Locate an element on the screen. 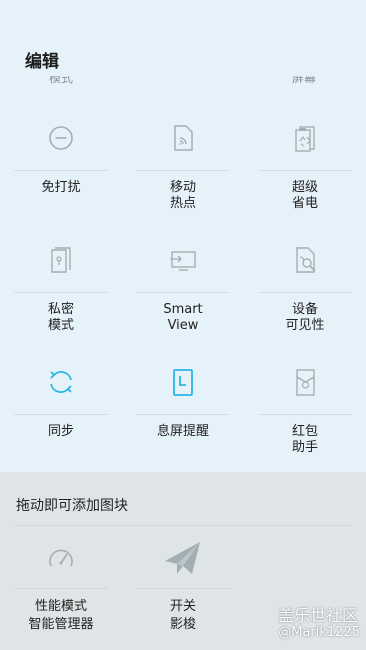 This screenshot has width=366, height=650. tile-sublabel: 智能管理器 is located at coordinates (61, 624).